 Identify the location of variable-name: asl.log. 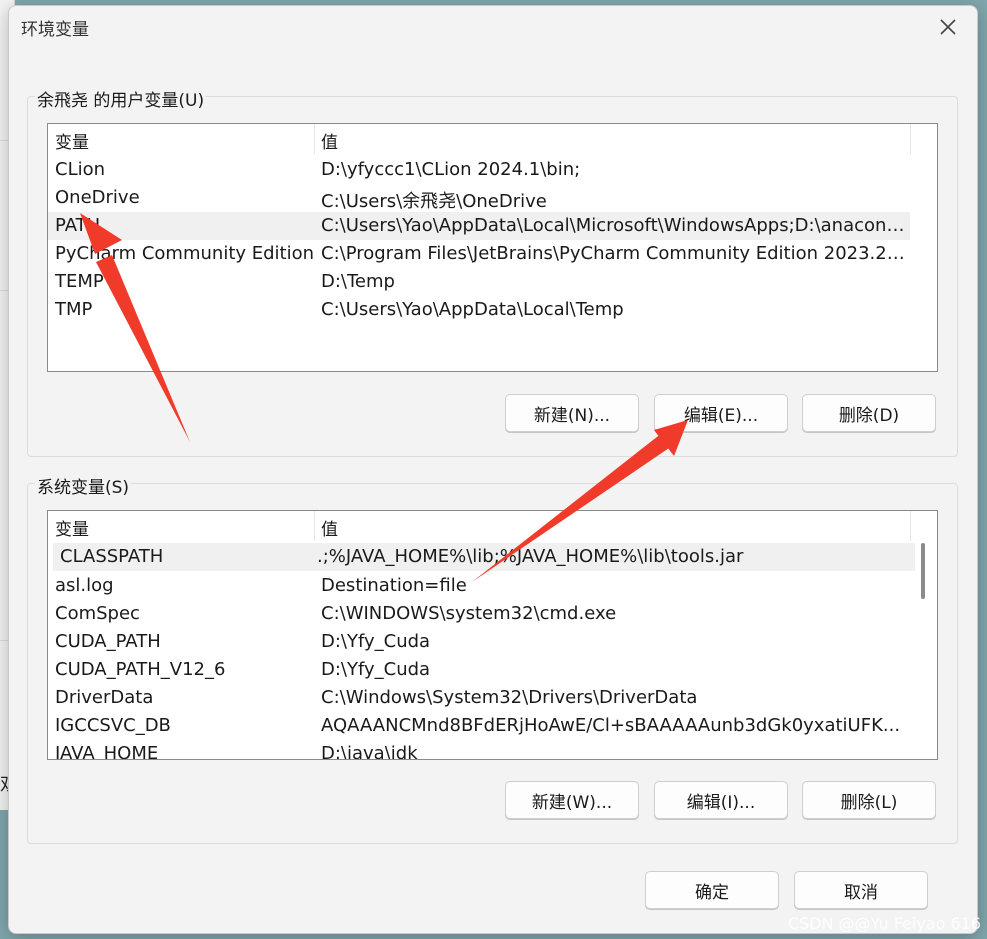
(84, 585).